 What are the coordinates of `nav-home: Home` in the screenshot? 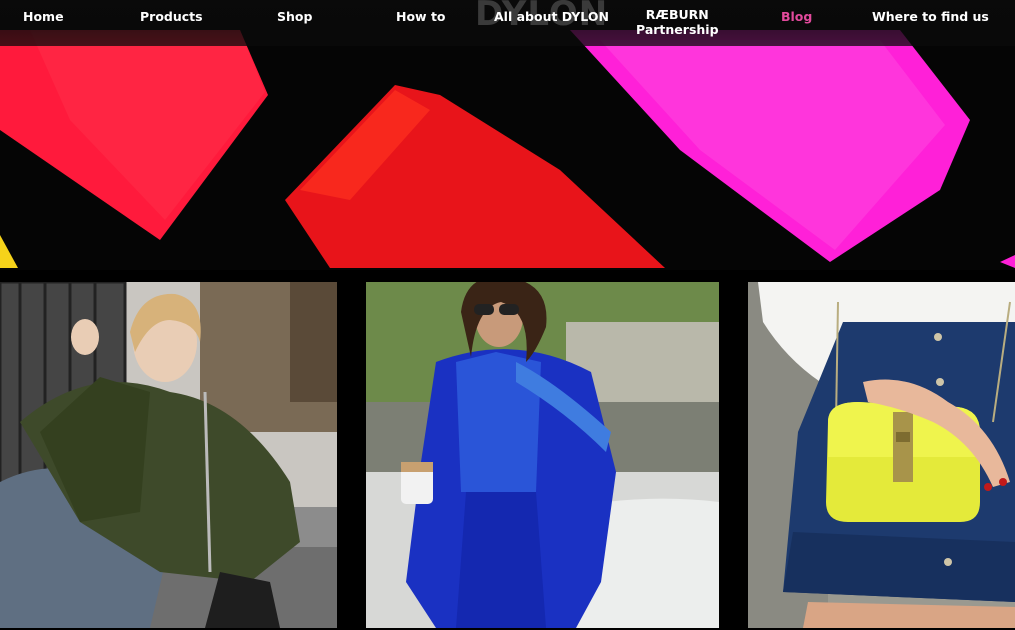 It's located at (43, 16).